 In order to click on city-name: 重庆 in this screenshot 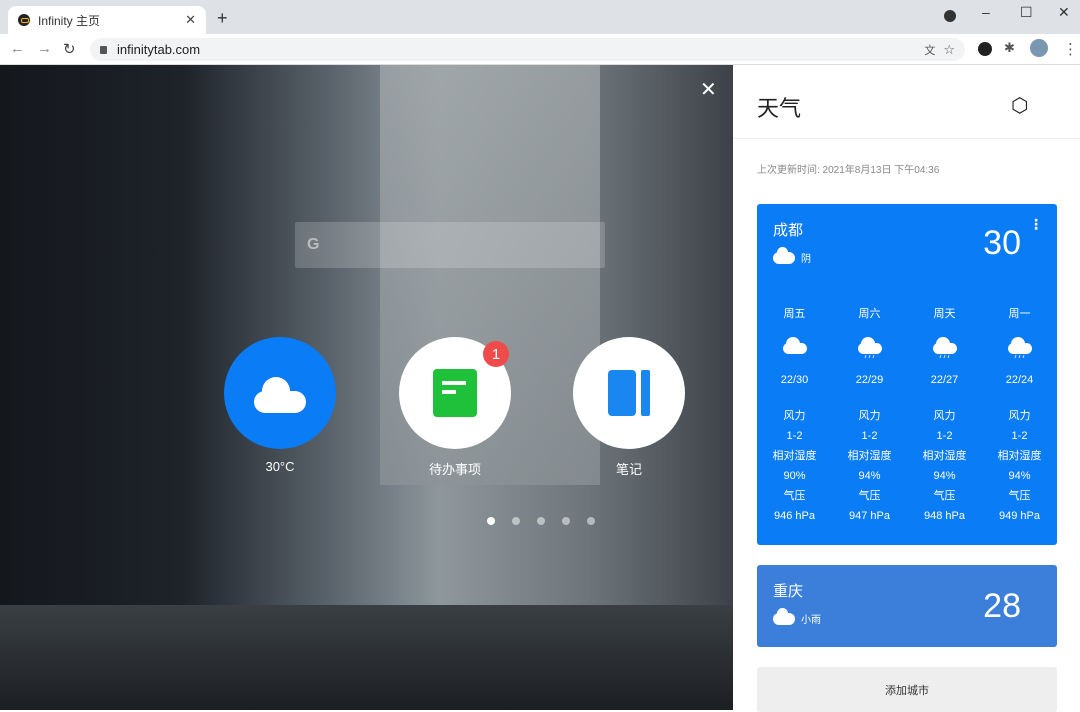, I will do `click(788, 591)`.